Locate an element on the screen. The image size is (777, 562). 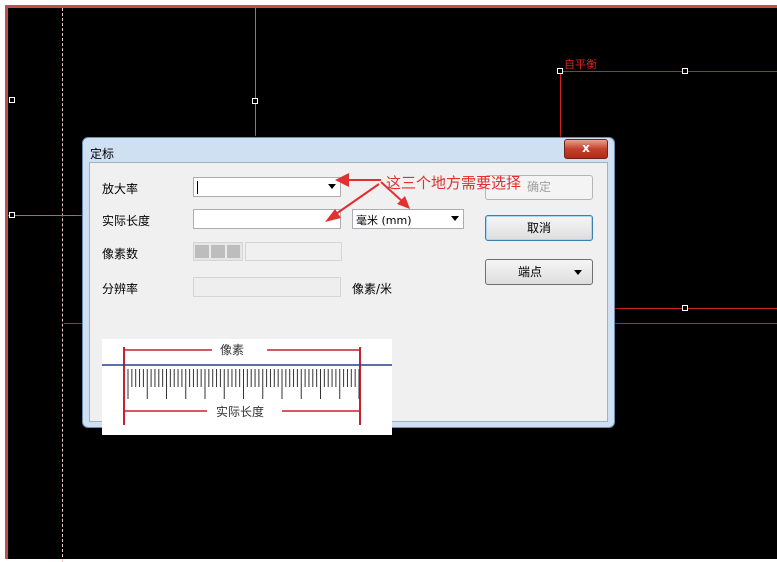
magnification-label: 放大率 is located at coordinates (120, 189).